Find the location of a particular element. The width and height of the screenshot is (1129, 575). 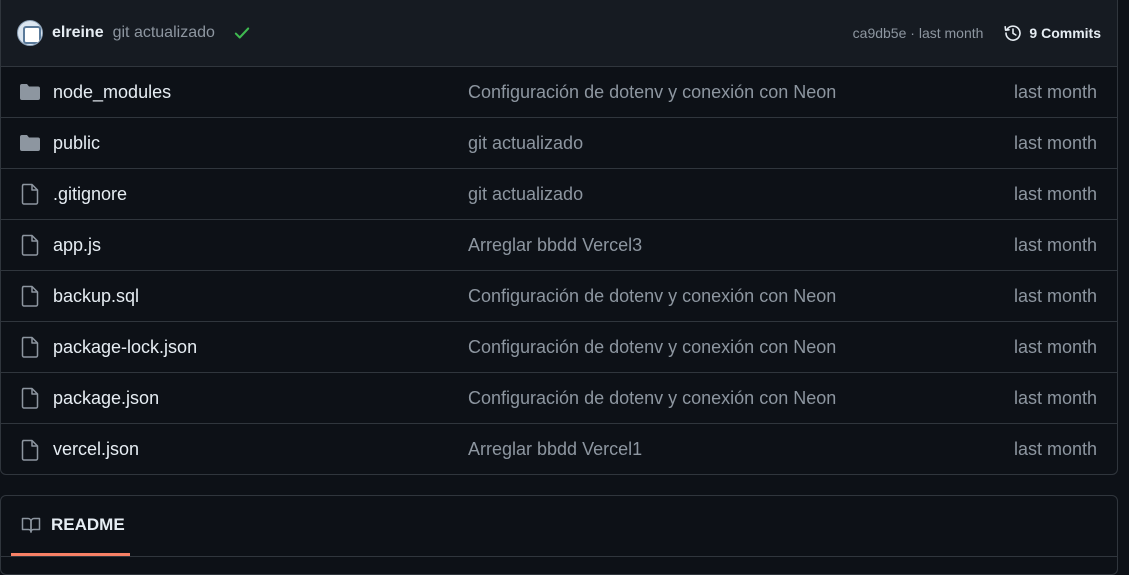

check-icon is located at coordinates (242, 33).